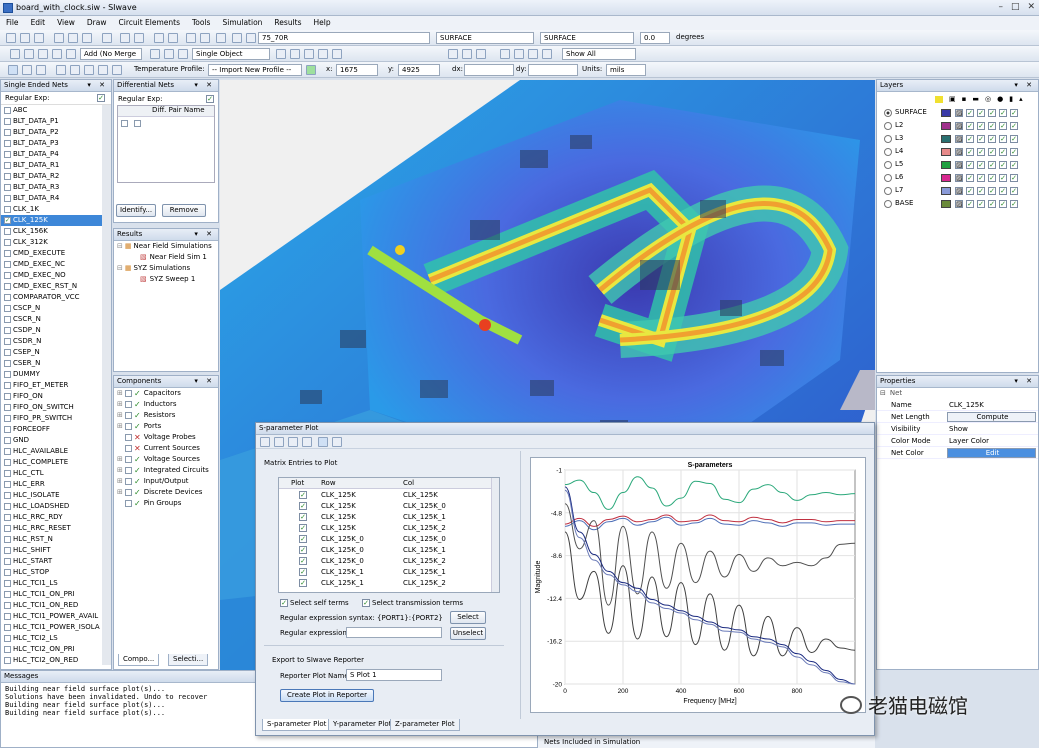 The image size is (1039, 748). Describe the element at coordinates (51, 198) in the screenshot. I see `net-item: BLT_DATA_R4` at that location.